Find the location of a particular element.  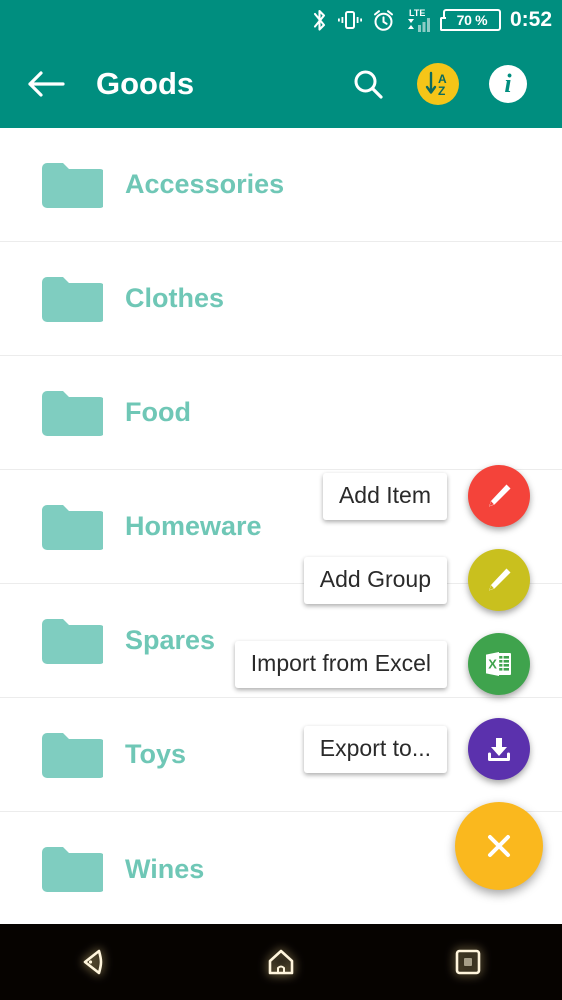

fab-action-add-group: Add Group is located at coordinates (416, 580).